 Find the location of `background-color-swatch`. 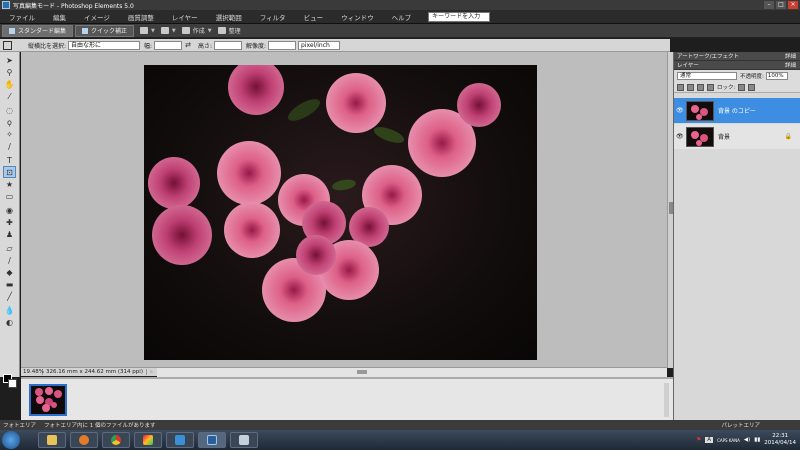

background-color-swatch is located at coordinates (12, 383).